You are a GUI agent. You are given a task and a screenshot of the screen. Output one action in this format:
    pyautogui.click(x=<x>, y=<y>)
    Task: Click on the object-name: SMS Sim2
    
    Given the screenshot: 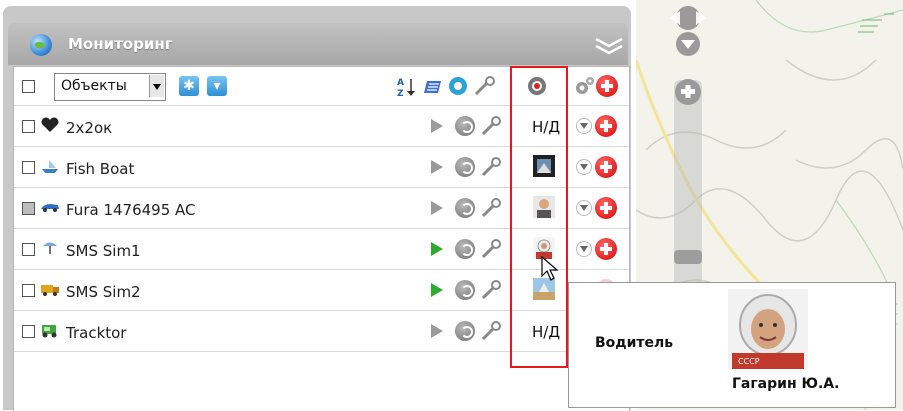 What is the action you would take?
    pyautogui.click(x=103, y=292)
    